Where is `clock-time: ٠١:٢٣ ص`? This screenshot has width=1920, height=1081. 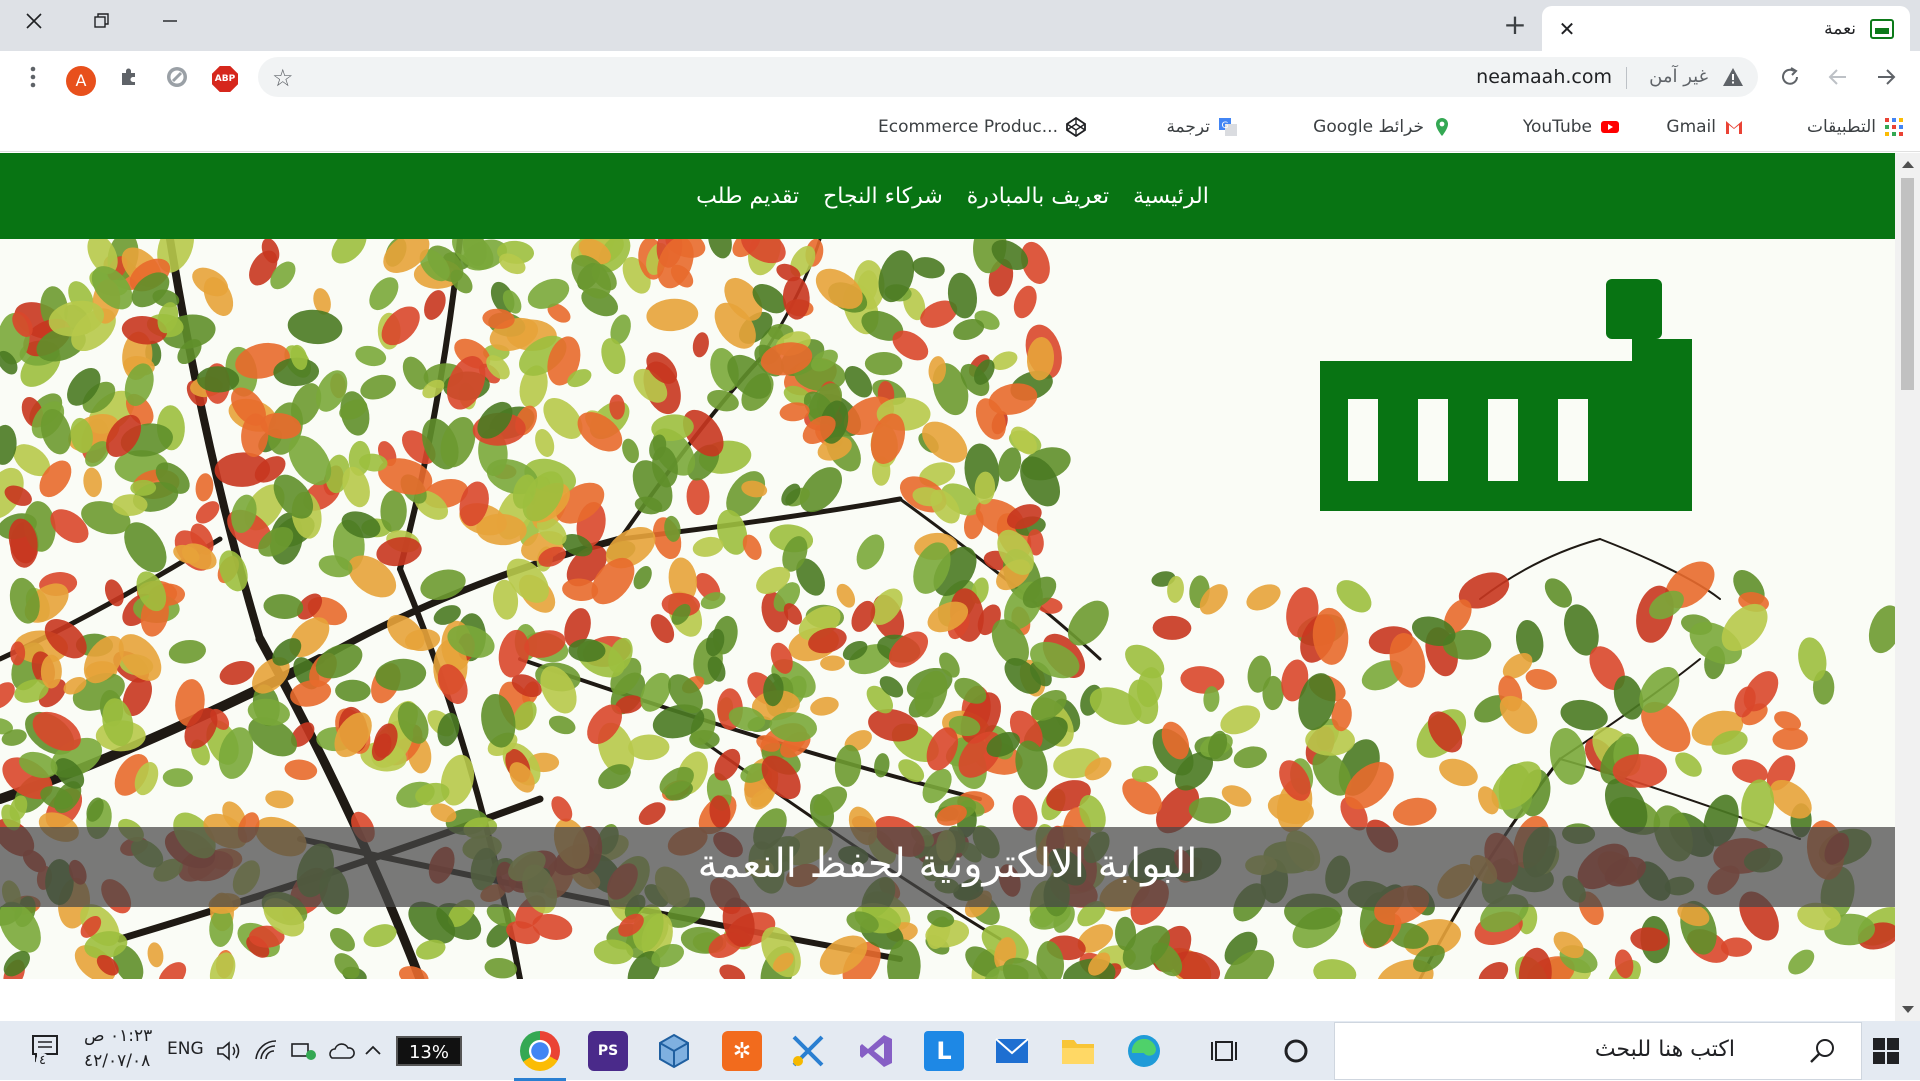
clock-time: ٠١:٢٣ ص is located at coordinates (118, 1036).